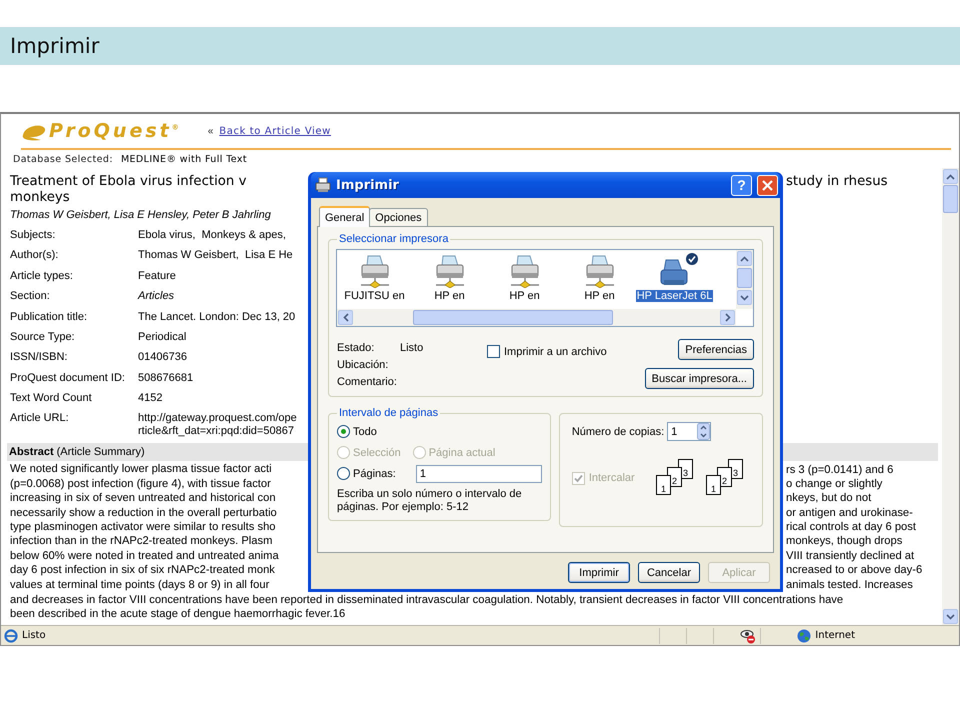  What do you see at coordinates (33, 234) in the screenshot?
I see `field-label: Subjects:` at bounding box center [33, 234].